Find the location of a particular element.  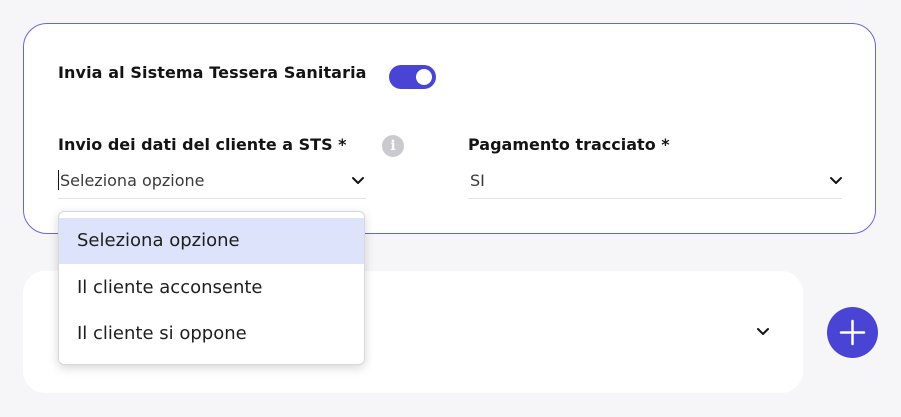

sts-toggle is located at coordinates (412, 77).